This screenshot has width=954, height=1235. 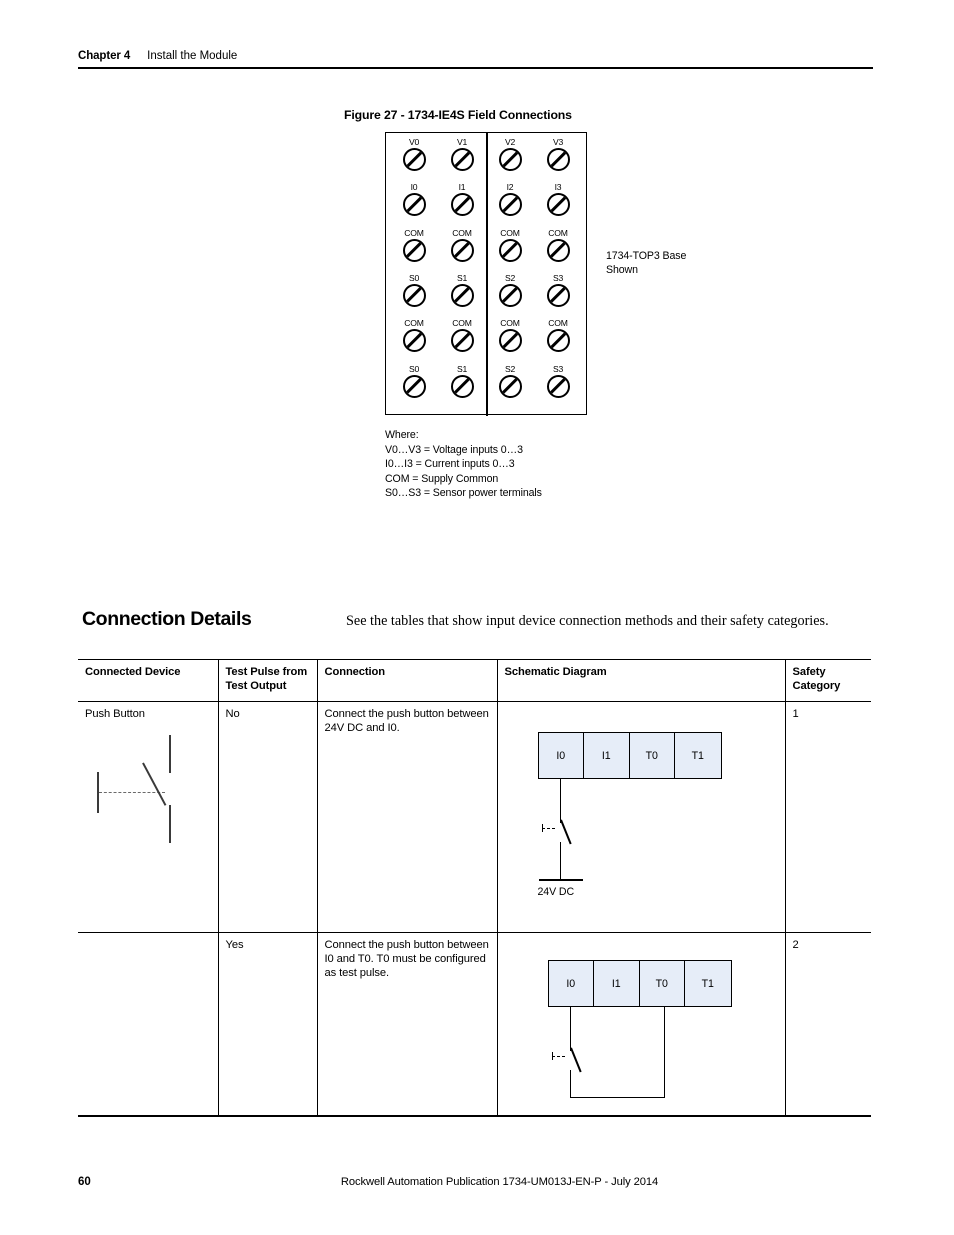 What do you see at coordinates (442, 478) in the screenshot?
I see `where-line: COM = Supply Common` at bounding box center [442, 478].